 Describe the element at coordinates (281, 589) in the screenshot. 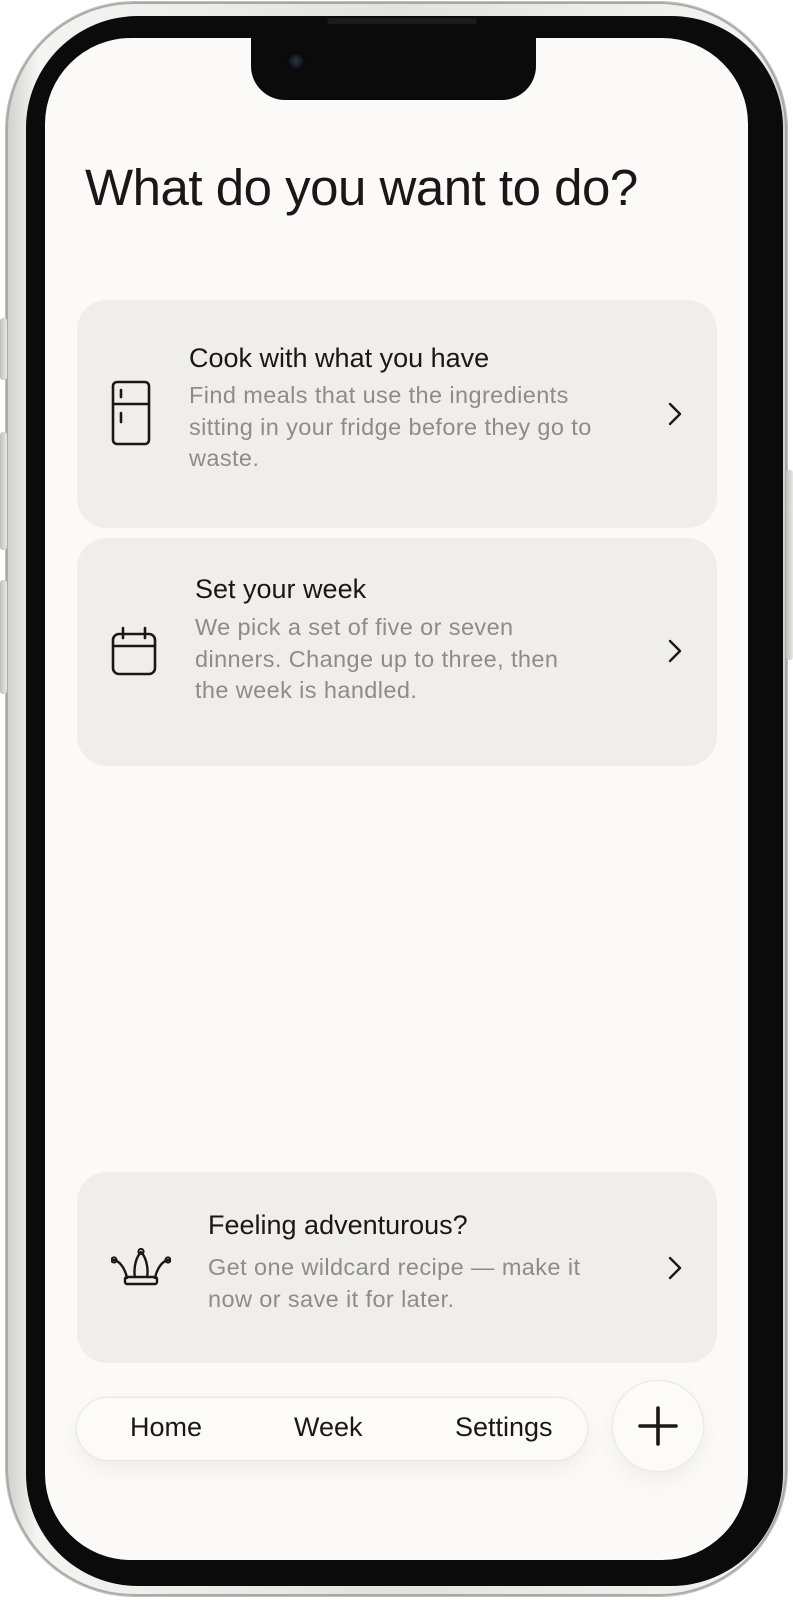

I see `card-title: Set your week` at that location.